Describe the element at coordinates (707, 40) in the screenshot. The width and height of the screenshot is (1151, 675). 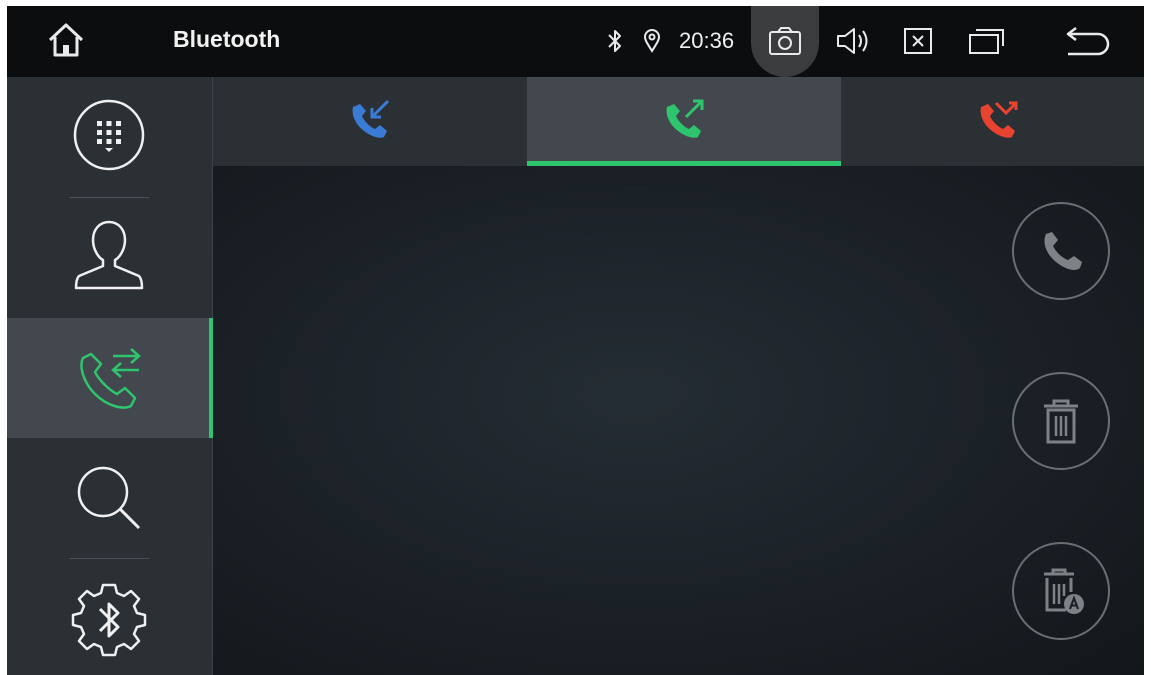
I see `clock: 20:36` at that location.